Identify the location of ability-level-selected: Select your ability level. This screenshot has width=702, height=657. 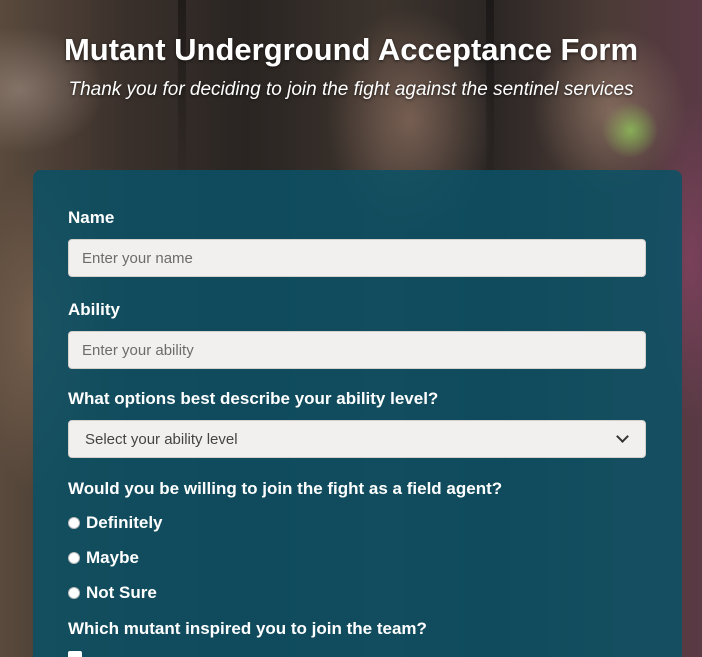
(161, 439).